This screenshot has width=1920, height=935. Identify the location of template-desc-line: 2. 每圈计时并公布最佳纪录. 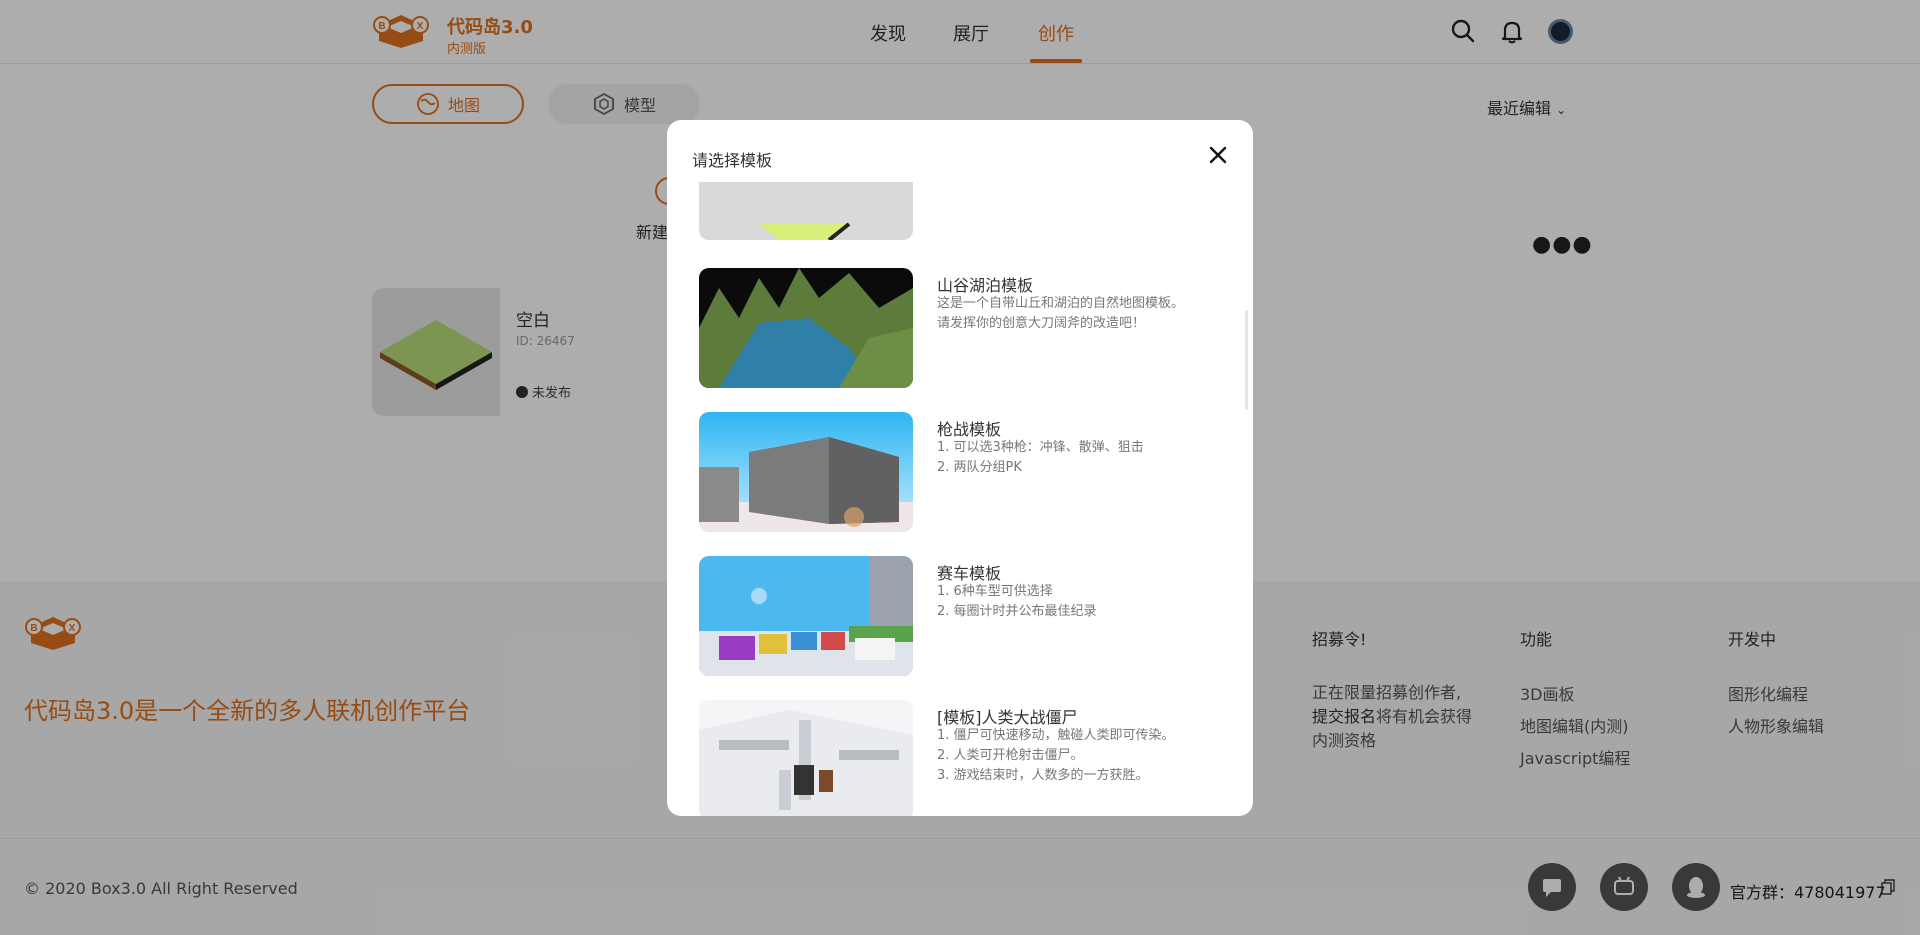
(1017, 611).